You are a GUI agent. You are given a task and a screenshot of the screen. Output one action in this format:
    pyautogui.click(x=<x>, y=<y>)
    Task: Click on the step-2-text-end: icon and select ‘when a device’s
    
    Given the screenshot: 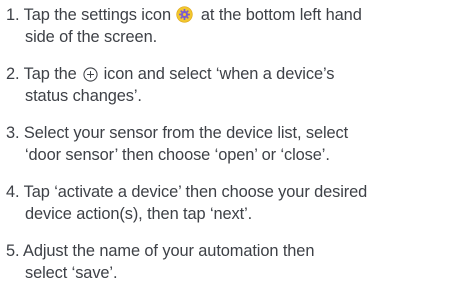 What is the action you would take?
    pyautogui.click(x=219, y=74)
    